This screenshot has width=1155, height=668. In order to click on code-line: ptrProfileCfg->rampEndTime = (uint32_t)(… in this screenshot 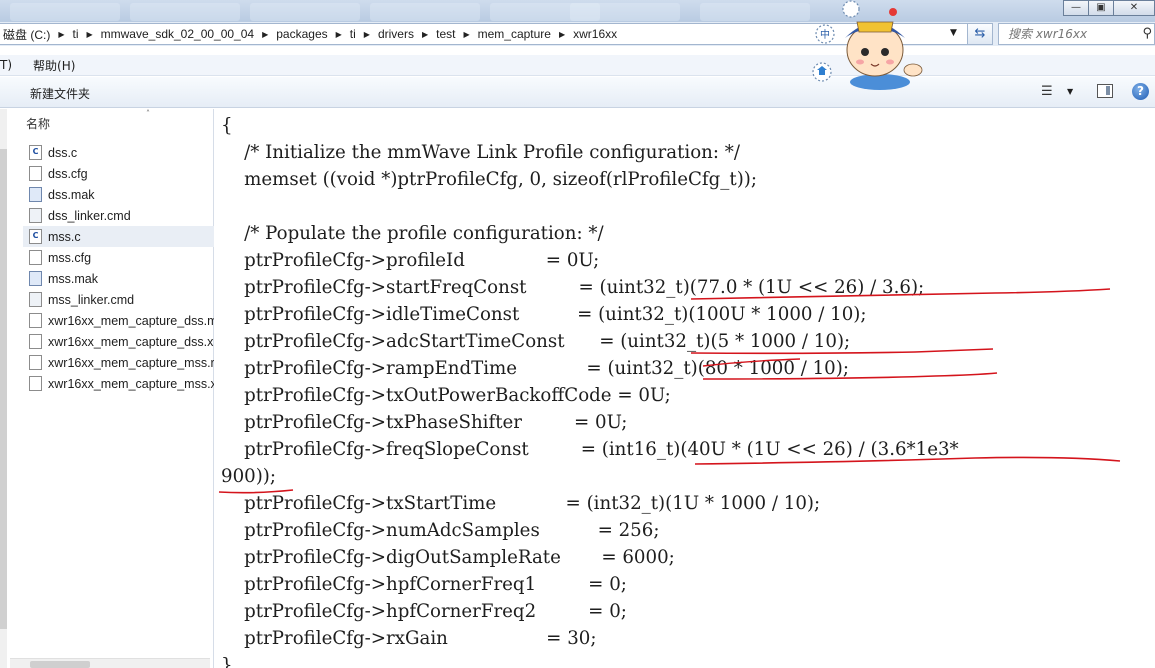, I will do `click(535, 368)`.